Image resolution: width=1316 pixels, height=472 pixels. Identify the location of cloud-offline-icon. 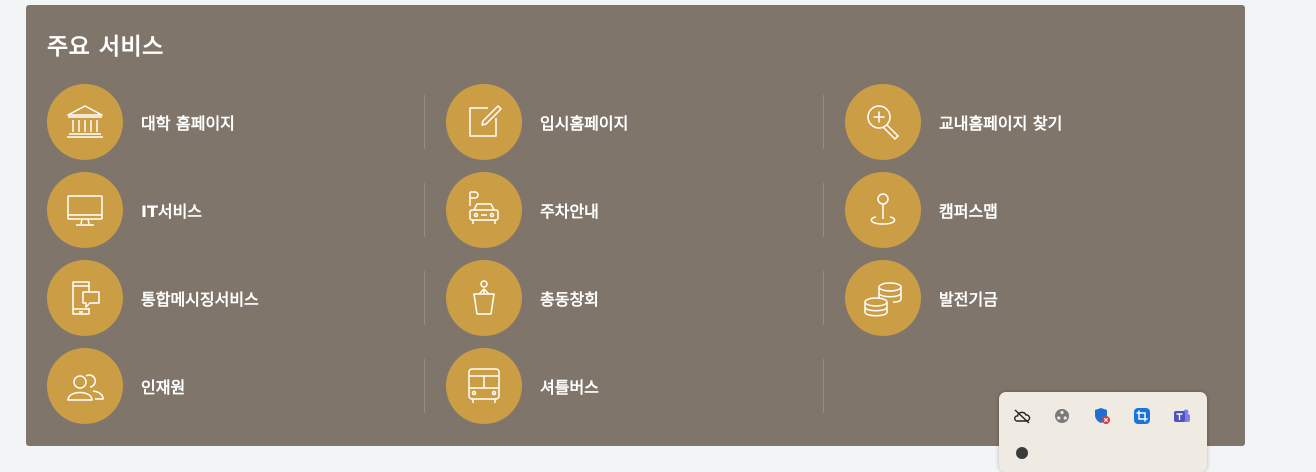
(1022, 416).